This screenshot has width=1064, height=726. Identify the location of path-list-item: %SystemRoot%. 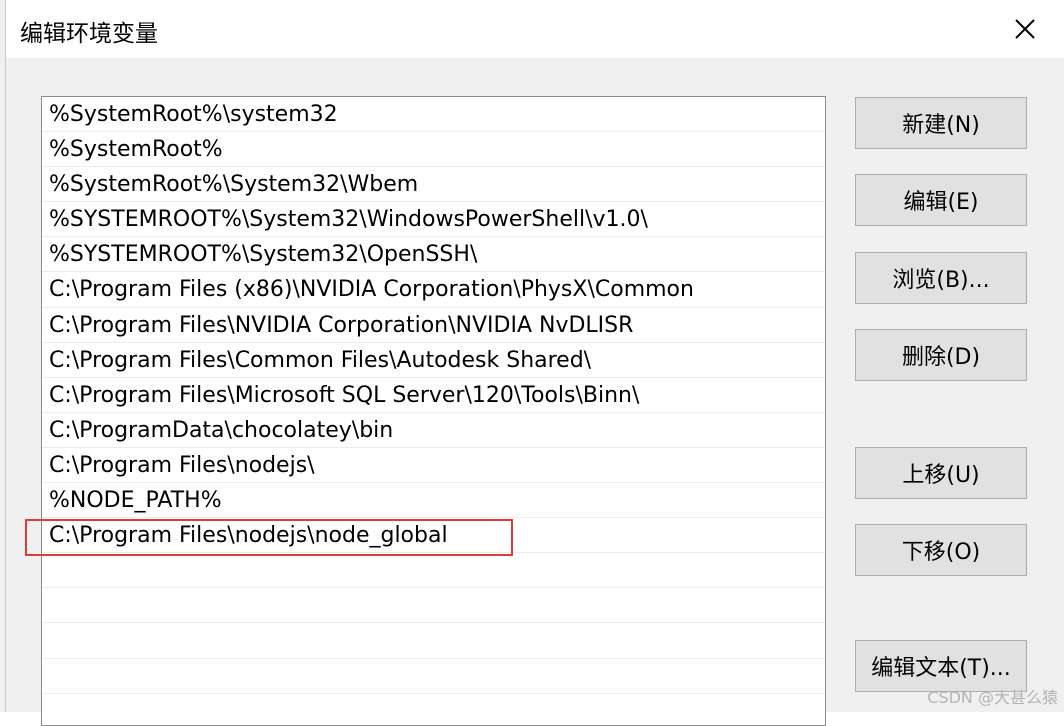
(433, 150).